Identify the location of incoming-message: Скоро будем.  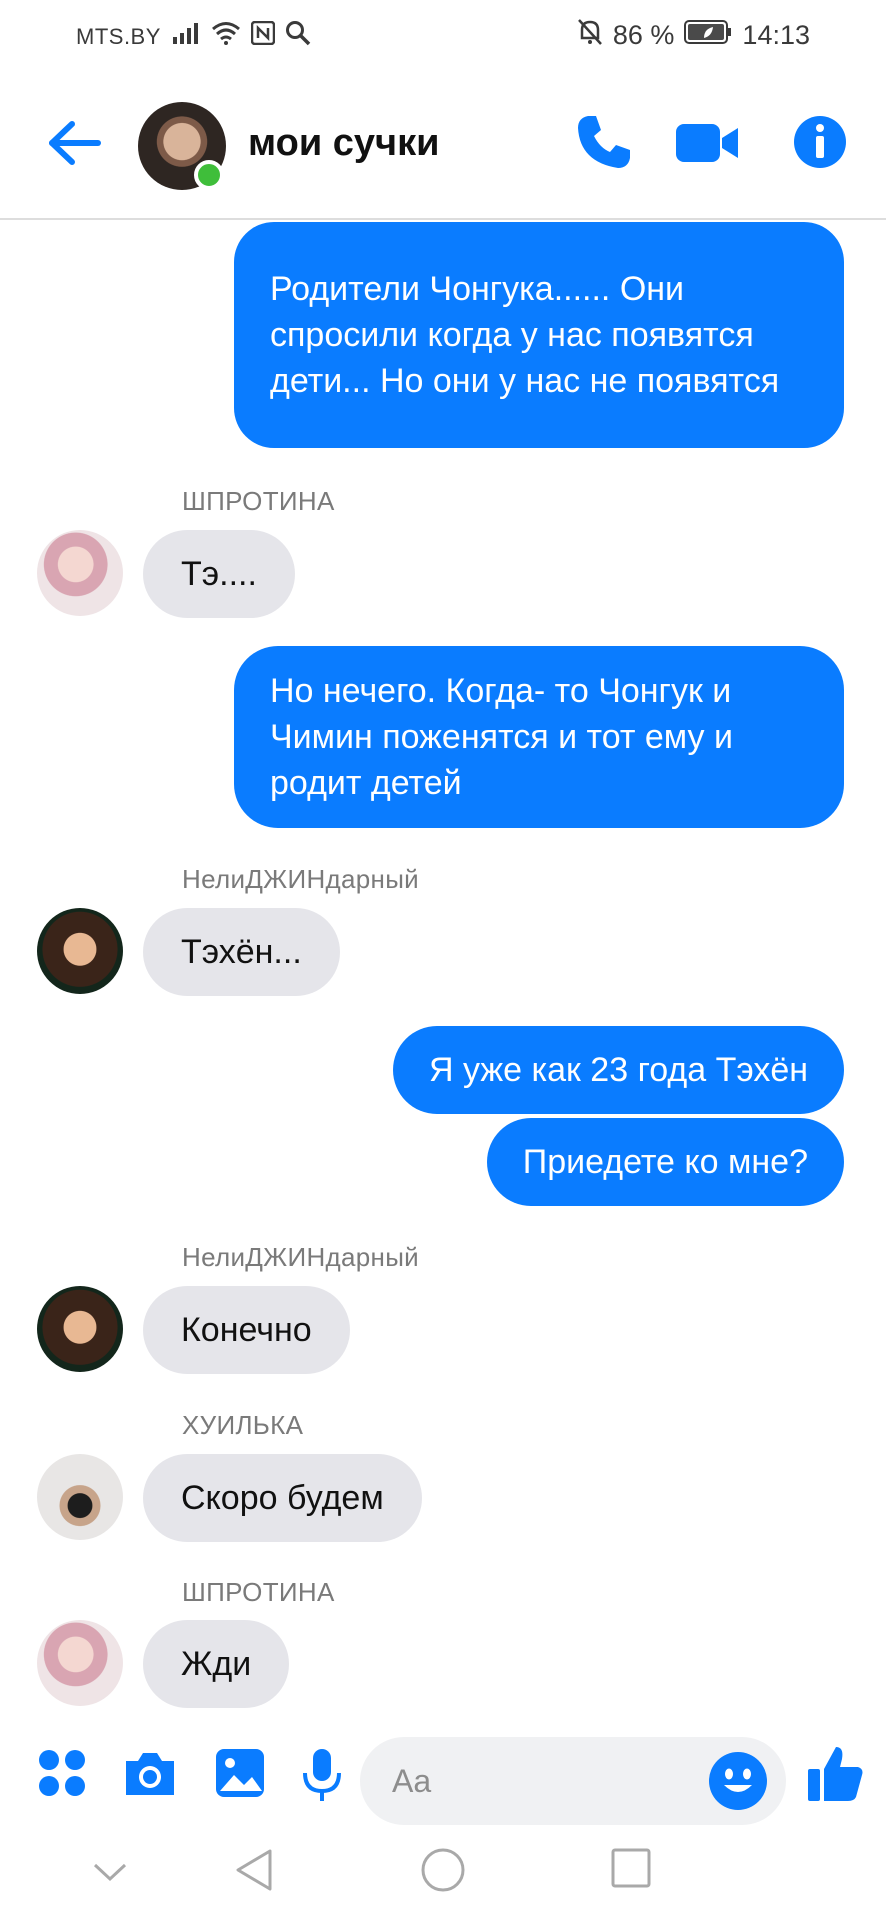
(282, 1498).